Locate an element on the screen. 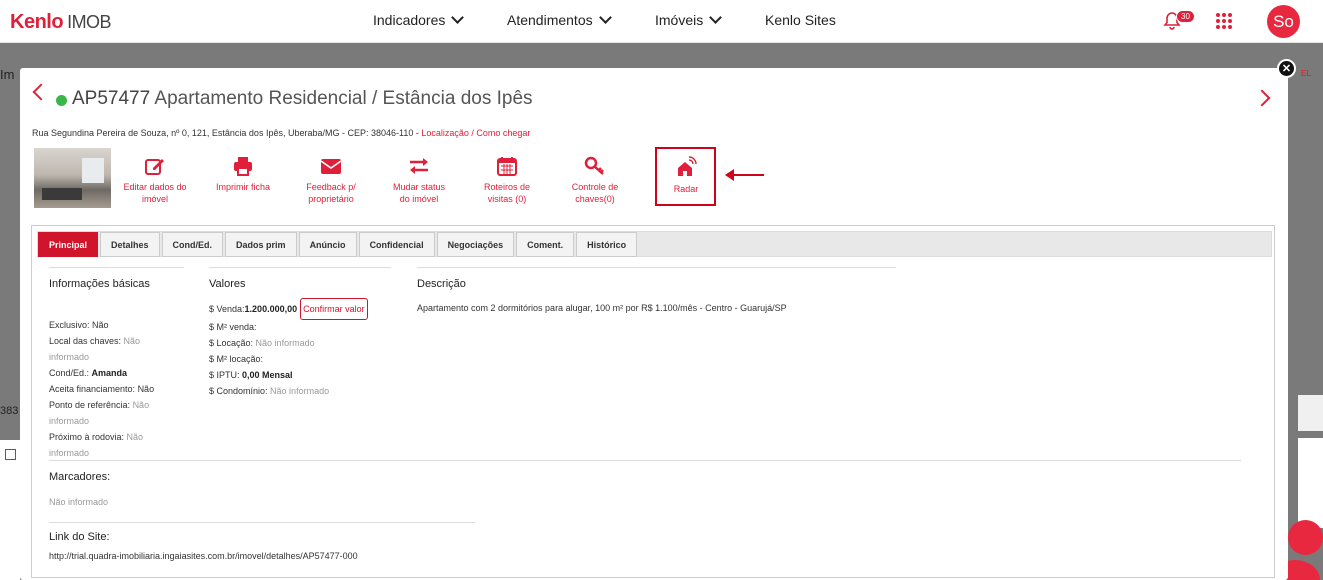 The image size is (1323, 580). tab-principal: Principal is located at coordinates (68, 244).